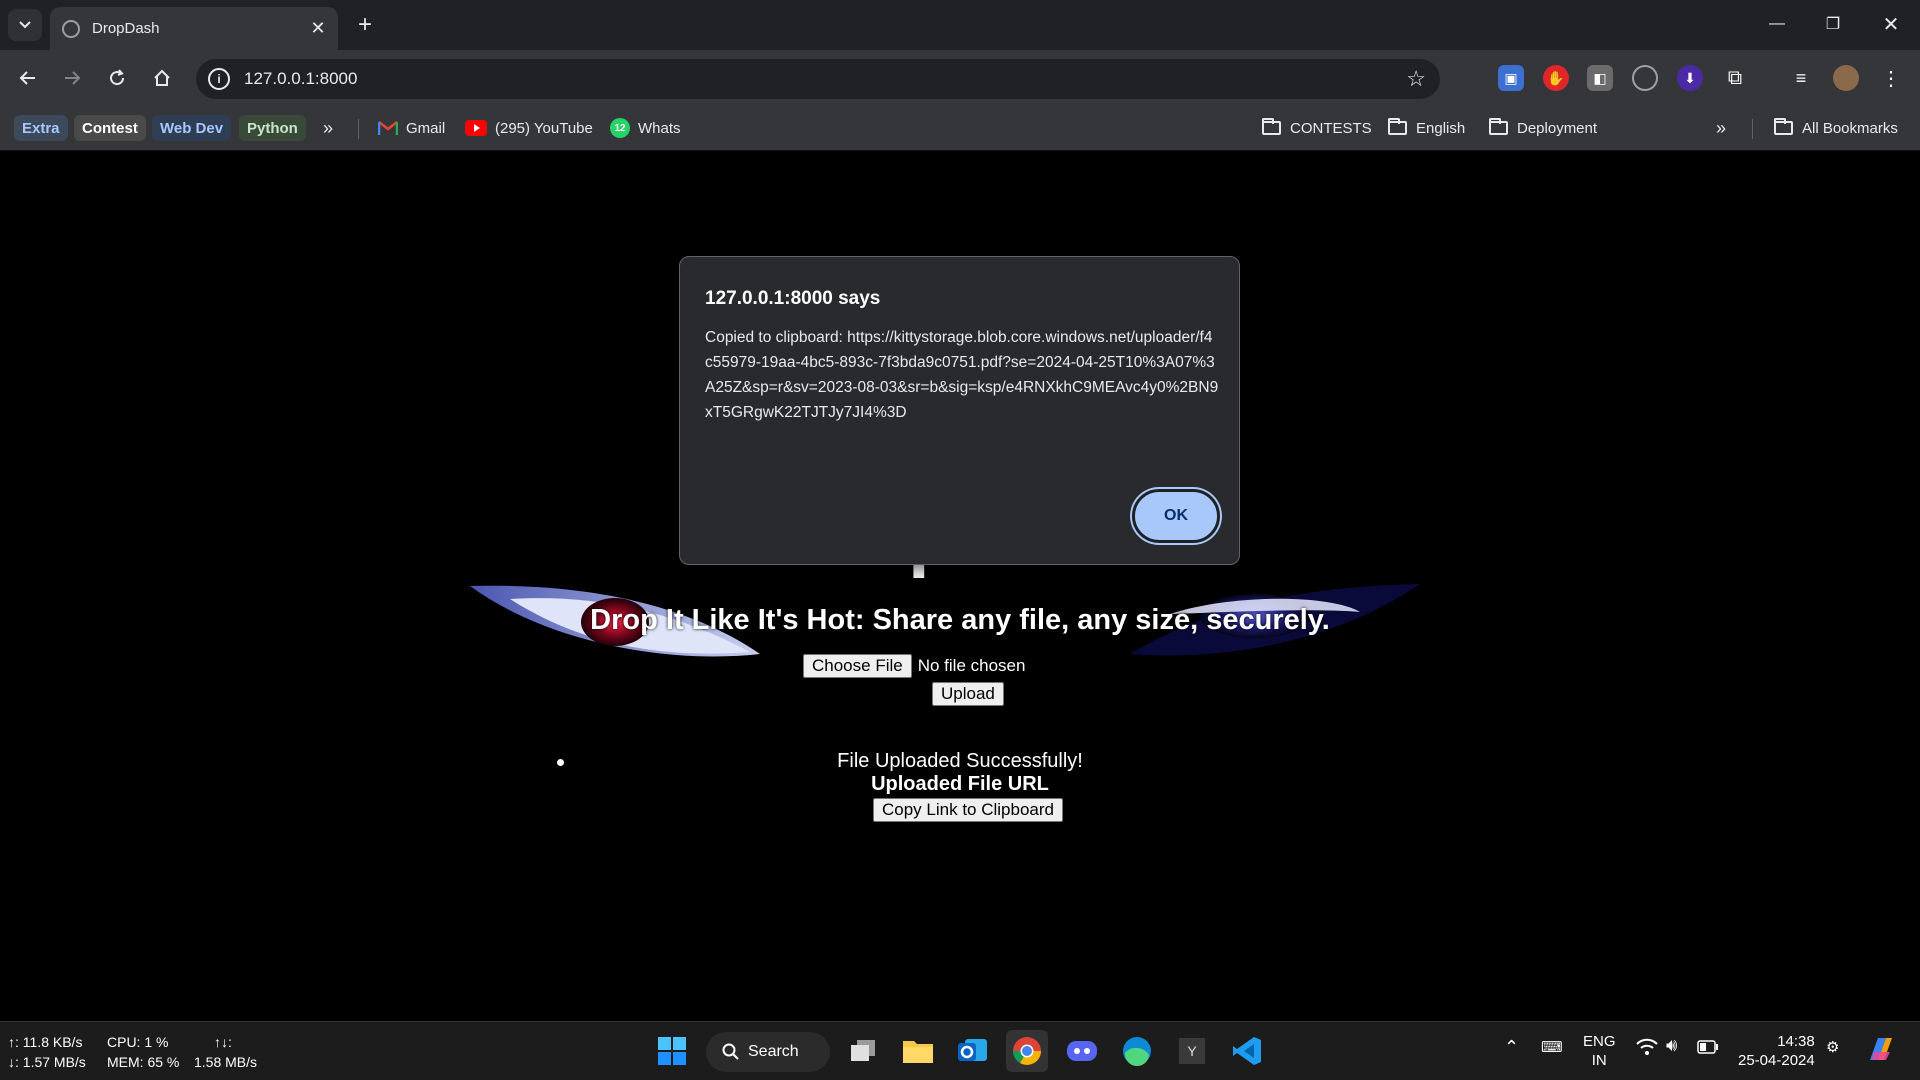  I want to click on tab-search-button, so click(25, 25).